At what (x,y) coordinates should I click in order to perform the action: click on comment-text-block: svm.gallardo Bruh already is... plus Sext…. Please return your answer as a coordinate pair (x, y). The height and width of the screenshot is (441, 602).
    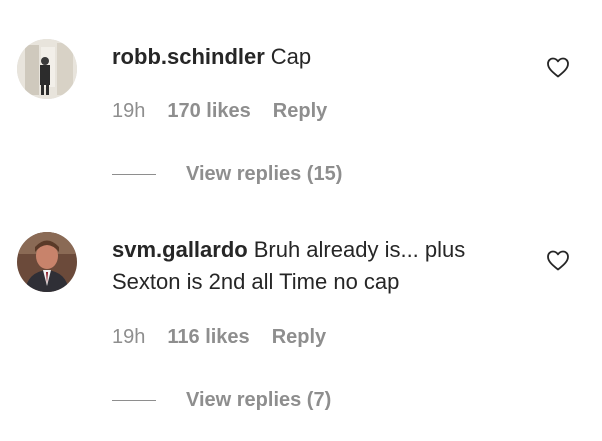
    Looking at the image, I should click on (322, 266).